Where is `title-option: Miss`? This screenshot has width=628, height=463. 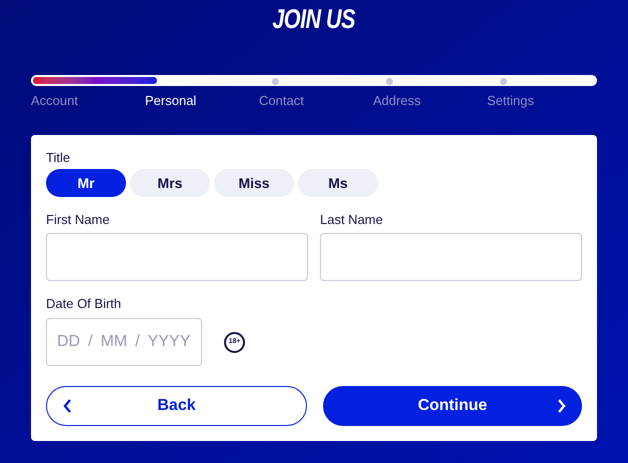
title-option: Miss is located at coordinates (254, 183).